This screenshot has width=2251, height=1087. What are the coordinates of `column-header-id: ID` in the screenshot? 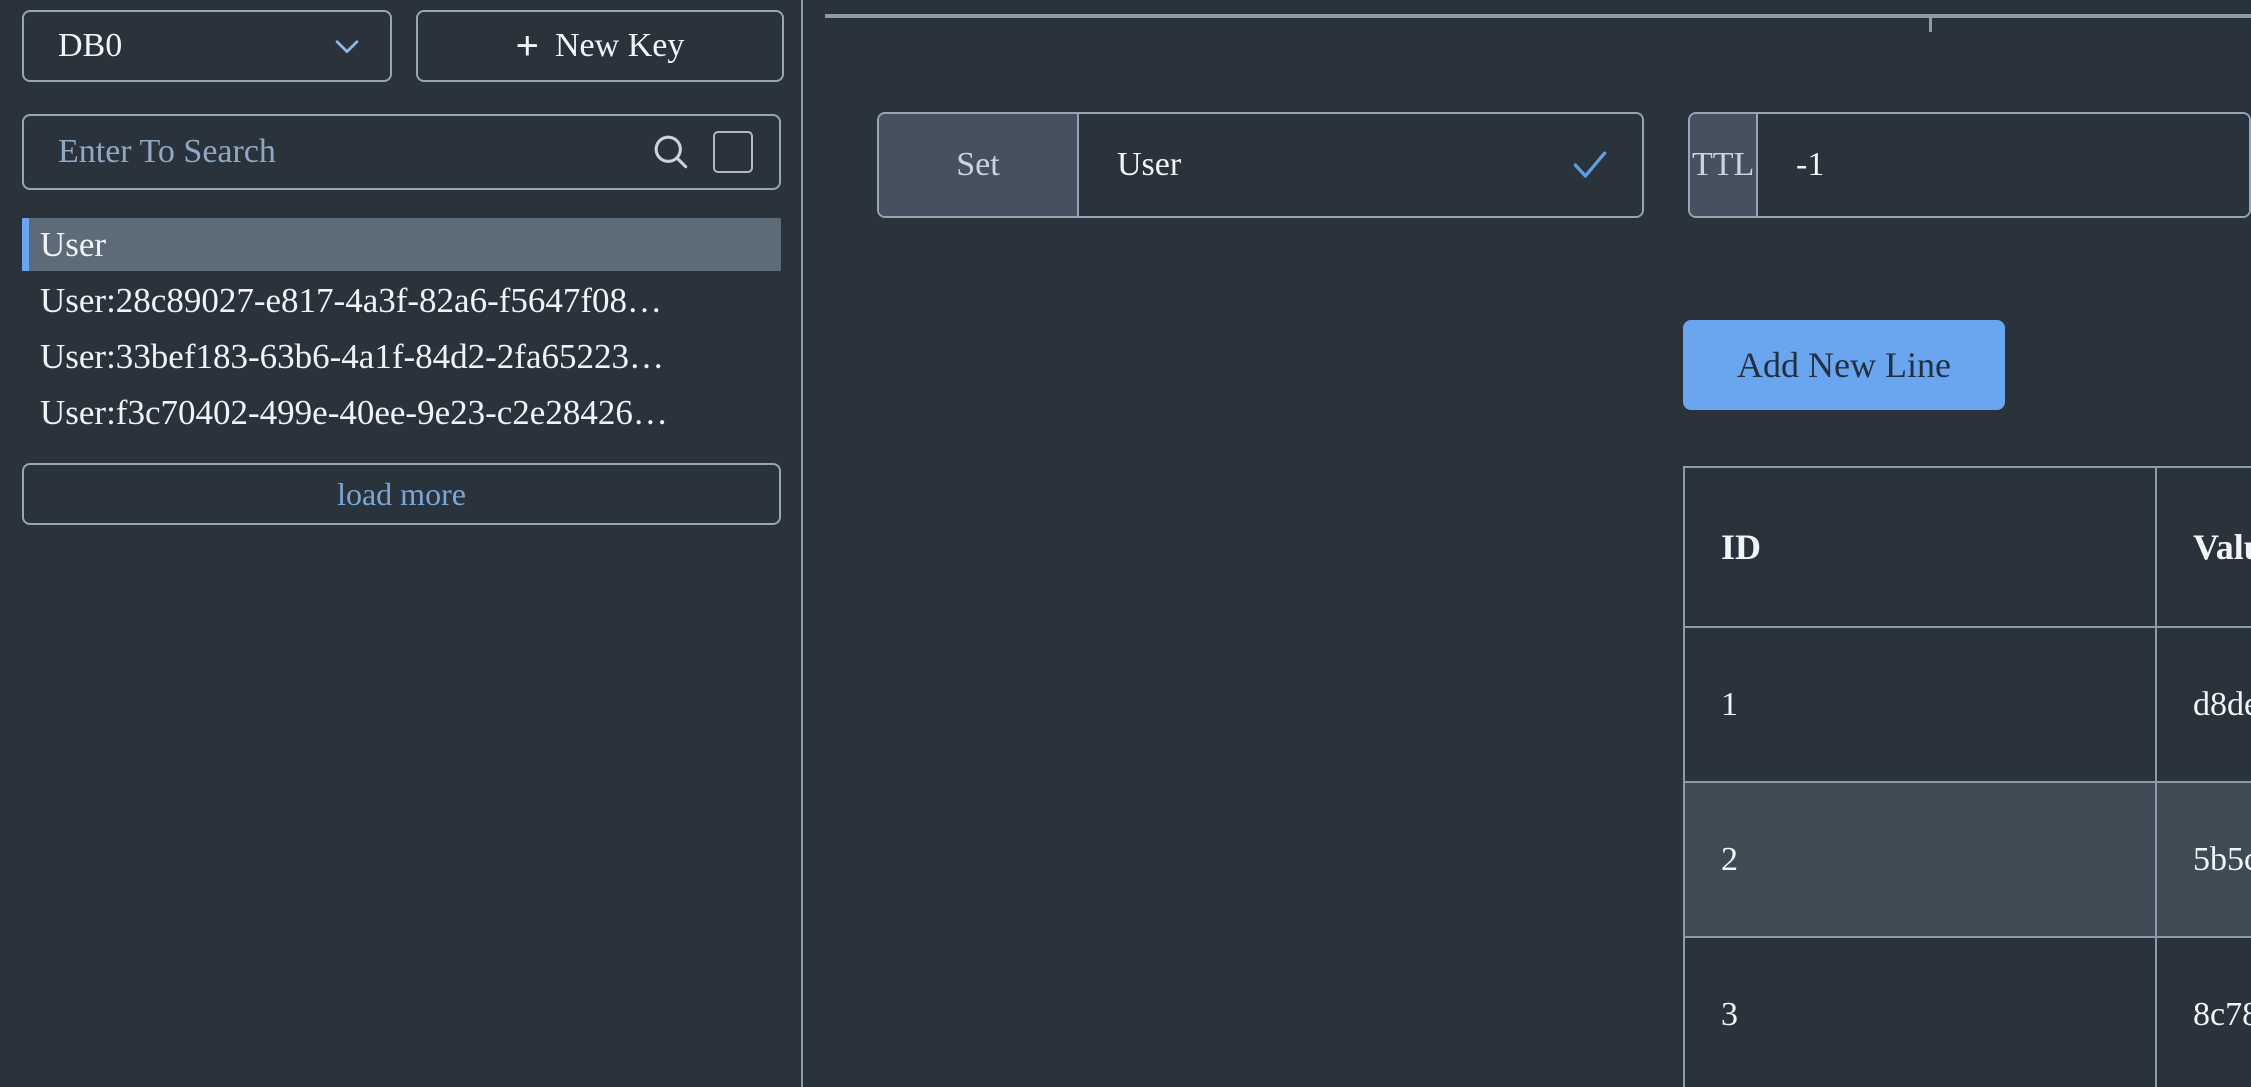 It's located at (1920, 547).